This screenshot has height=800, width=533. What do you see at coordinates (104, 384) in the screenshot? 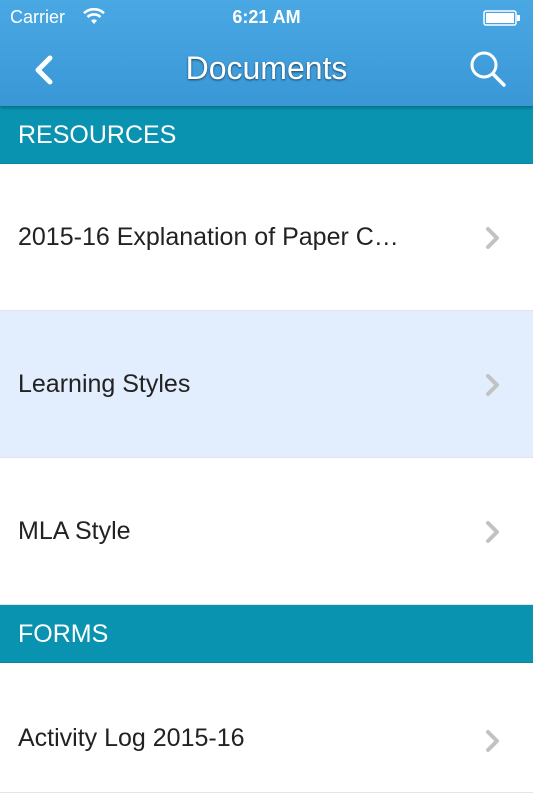
I see `list-item-label: Learning Styles` at bounding box center [104, 384].